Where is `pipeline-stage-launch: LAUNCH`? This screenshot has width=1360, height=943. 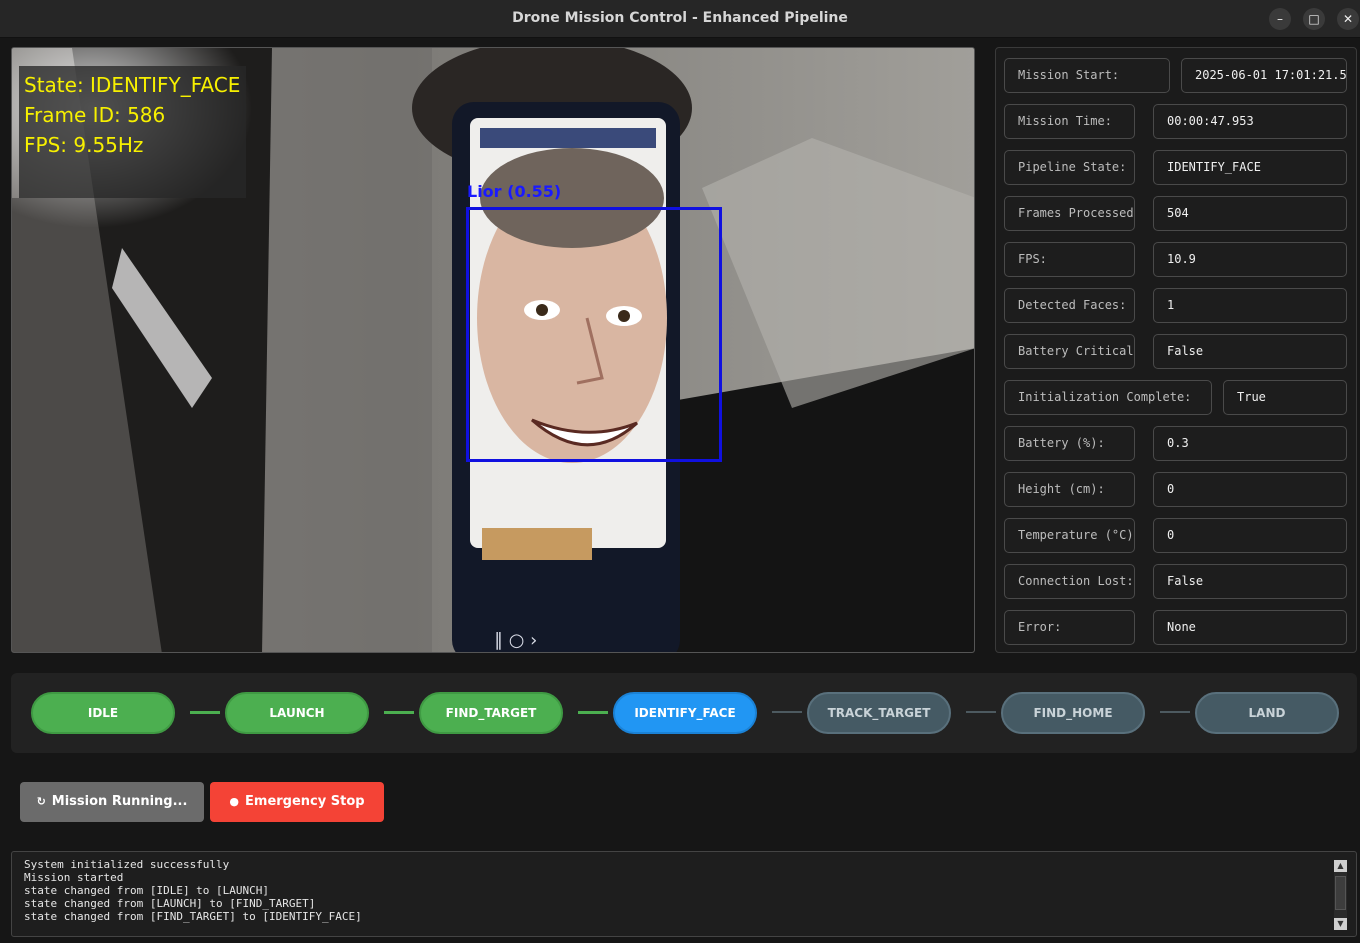
pipeline-stage-launch: LAUNCH is located at coordinates (297, 713).